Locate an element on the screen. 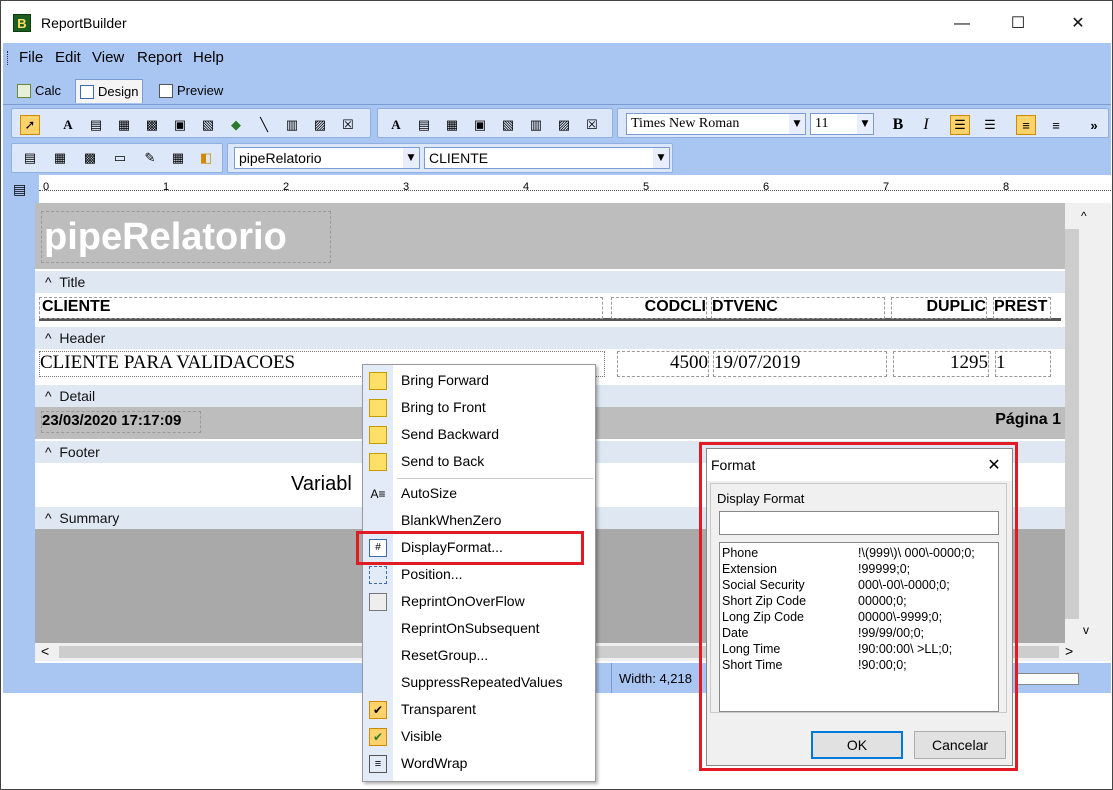 The height and width of the screenshot is (790, 1113). menu-transparent: ✔ Transparent is located at coordinates (479, 709).